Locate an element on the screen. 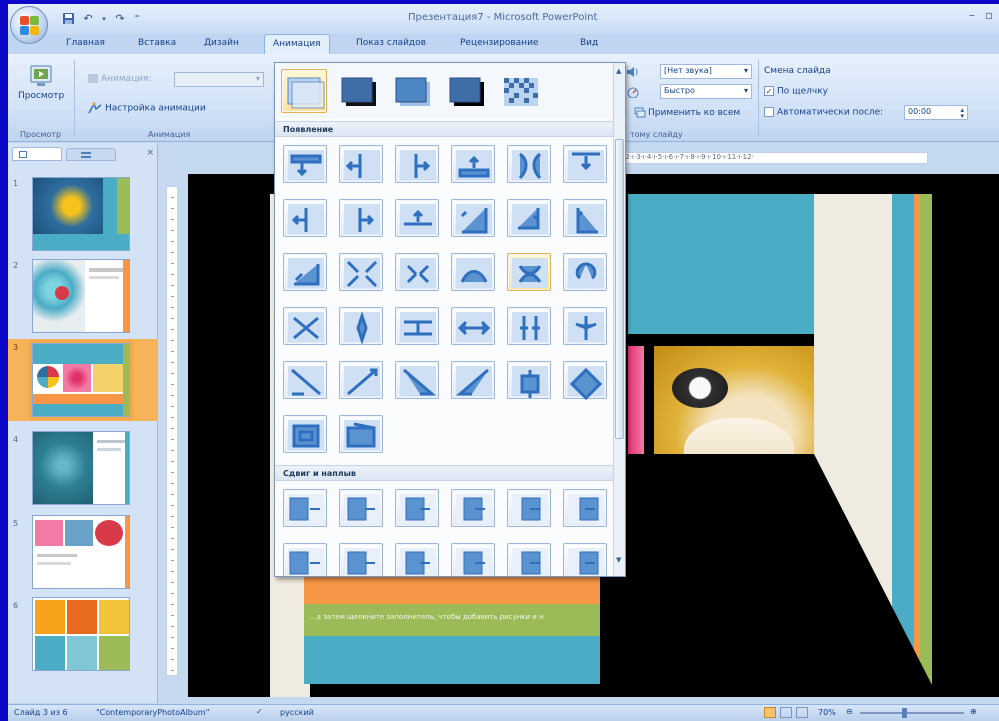 This screenshot has height=721, width=999. slide-teal-band is located at coordinates (452, 660).